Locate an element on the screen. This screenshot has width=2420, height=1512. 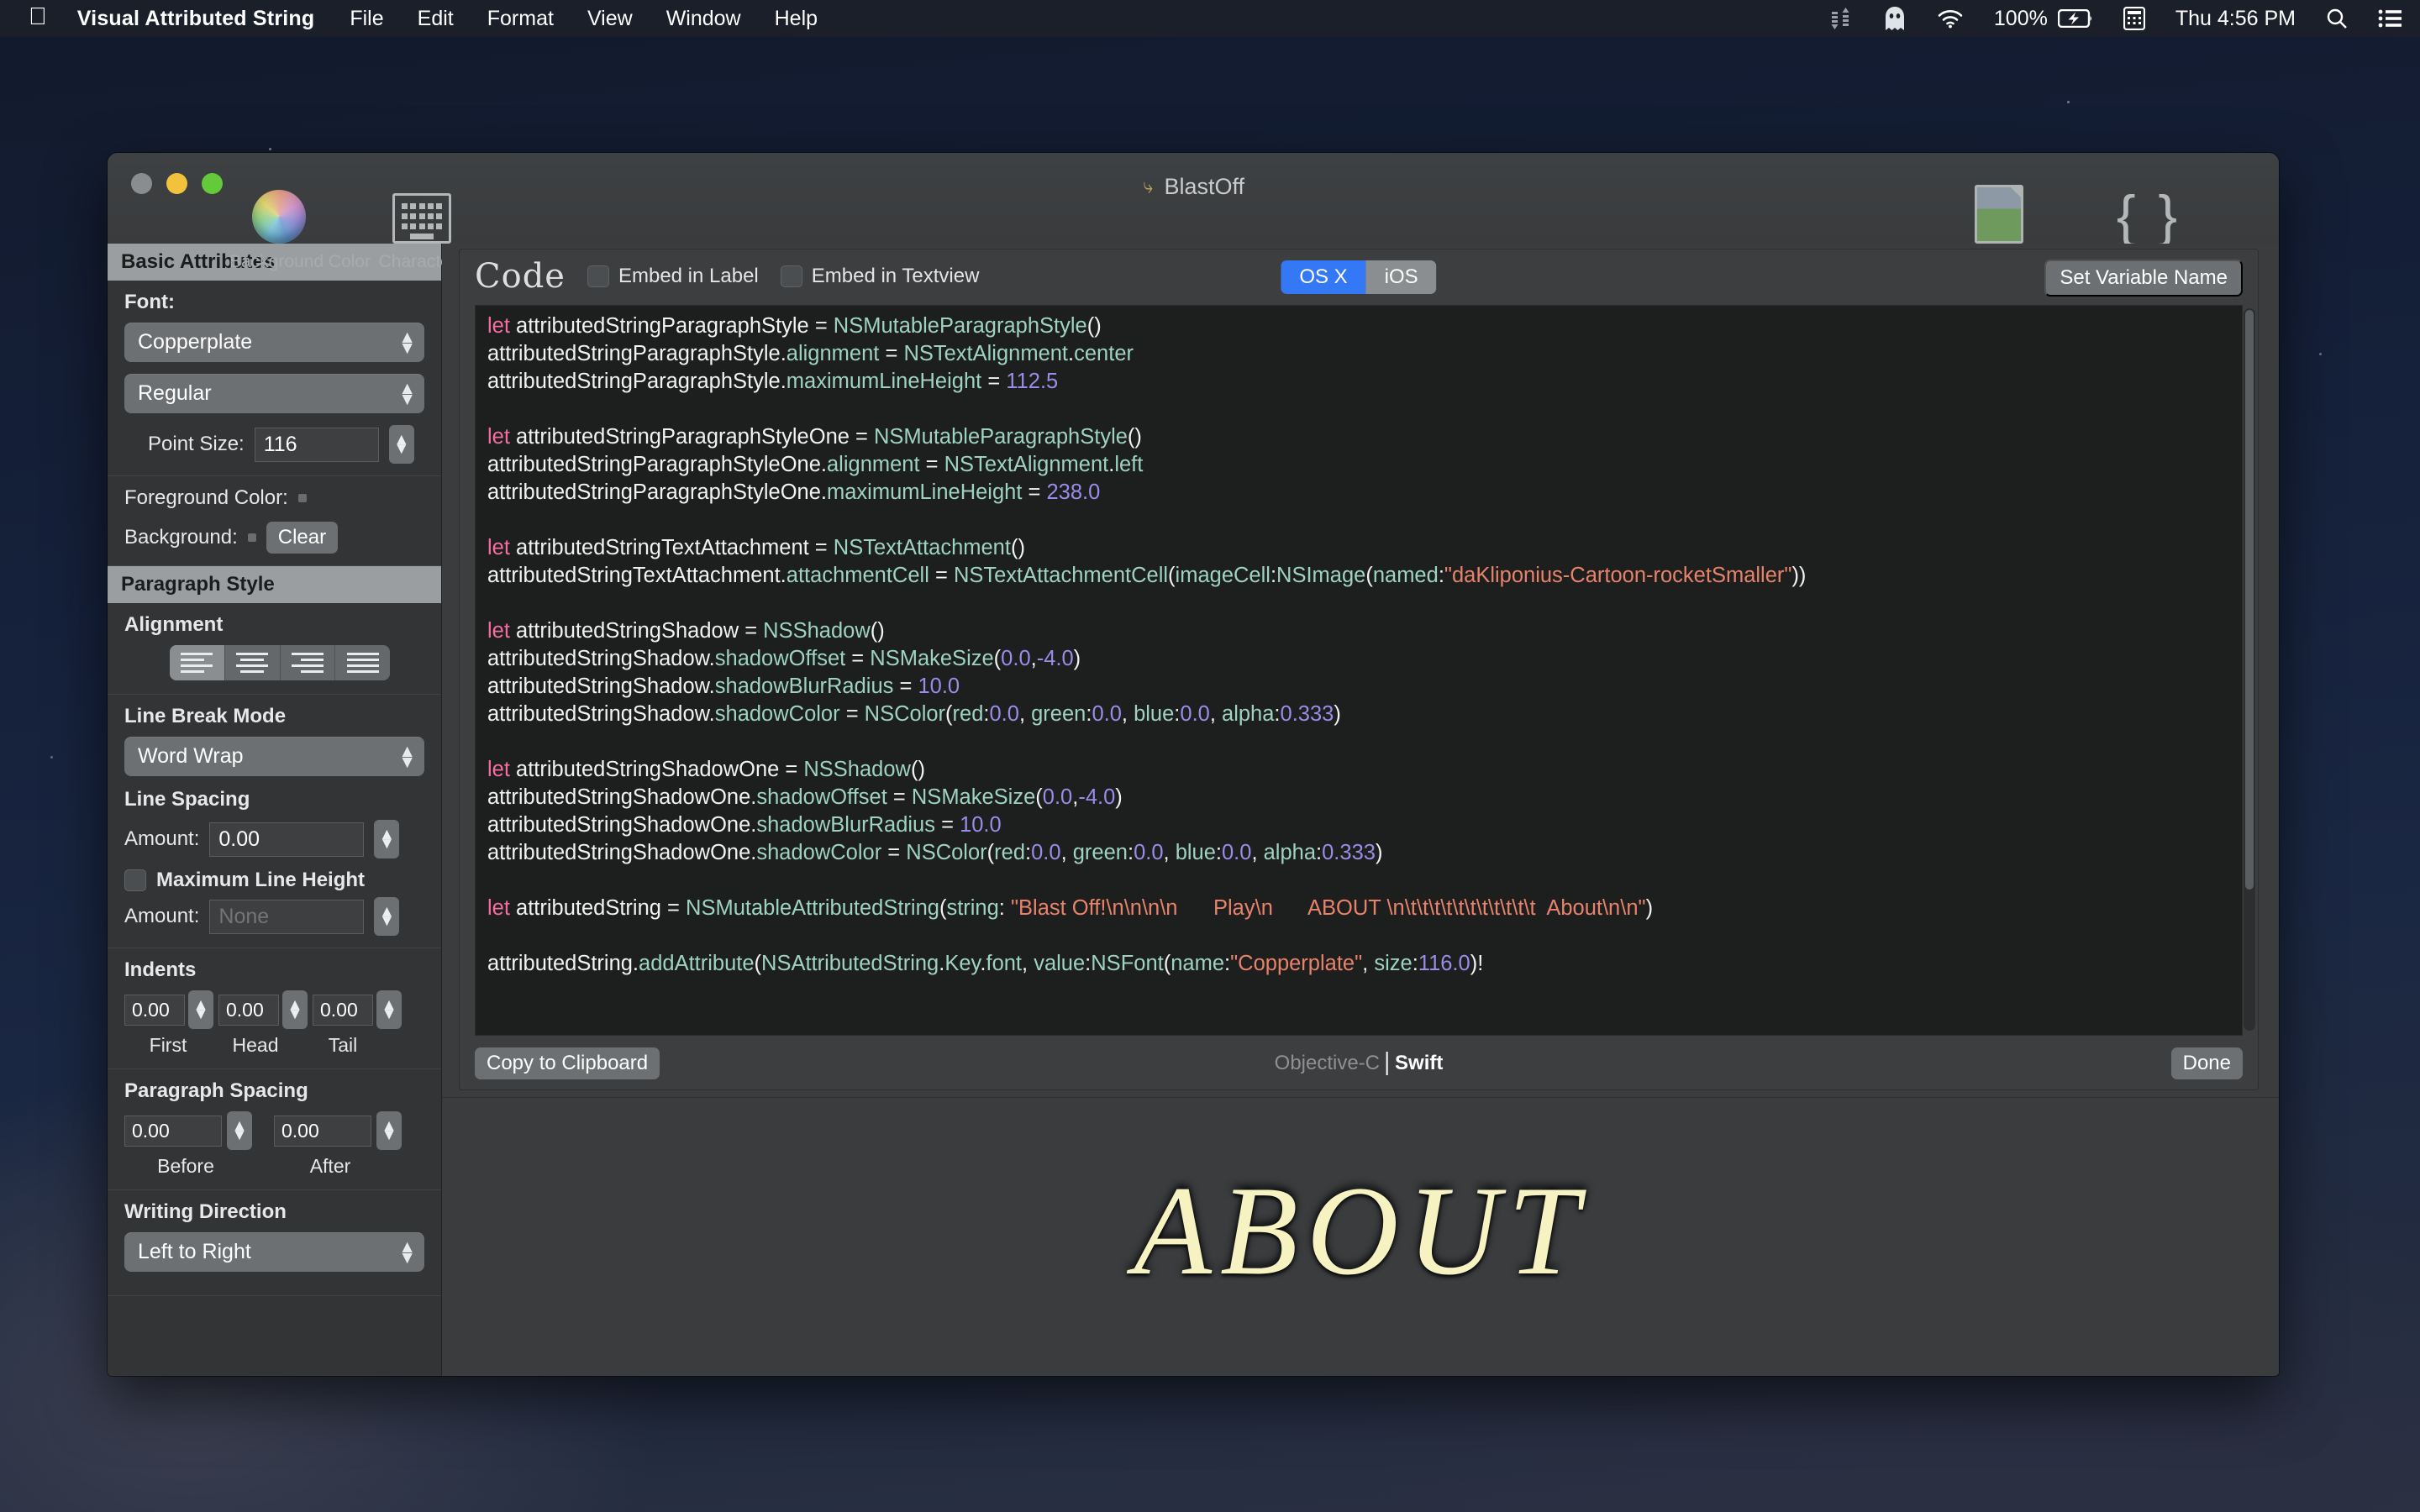
clear-background-button: Clear is located at coordinates (302, 538).